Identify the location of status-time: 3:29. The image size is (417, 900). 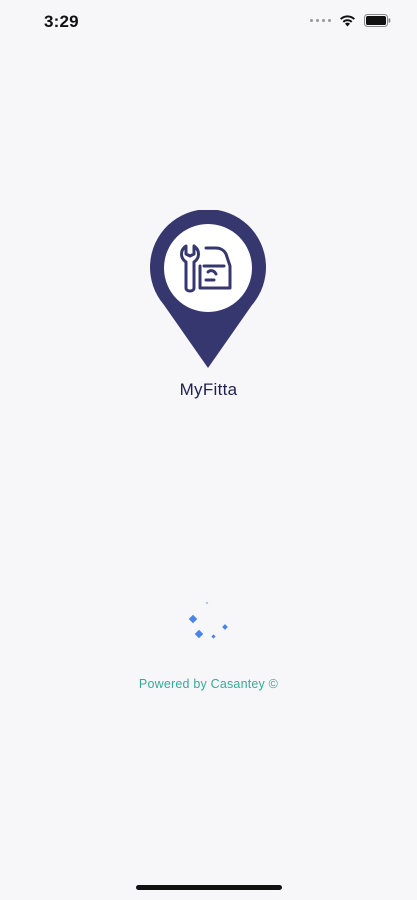
(61, 21).